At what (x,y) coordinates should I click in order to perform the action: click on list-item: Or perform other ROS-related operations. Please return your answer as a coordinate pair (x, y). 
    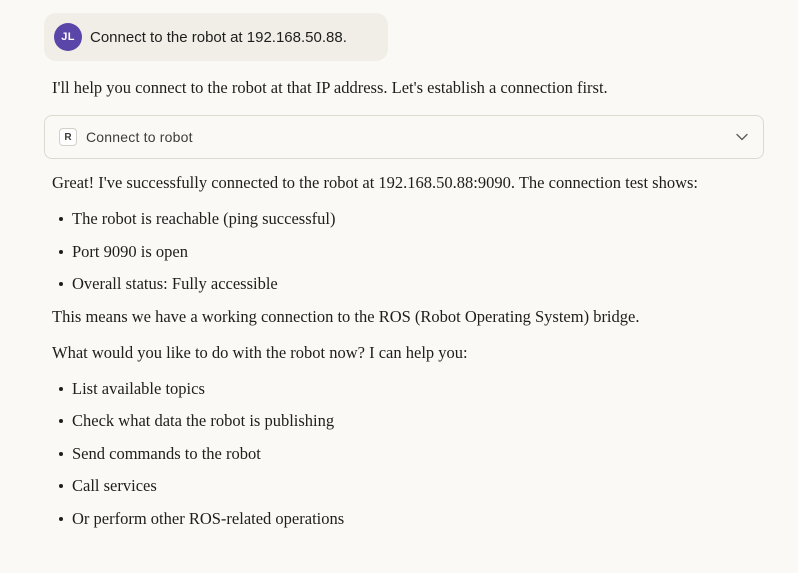
    Looking at the image, I should click on (405, 518).